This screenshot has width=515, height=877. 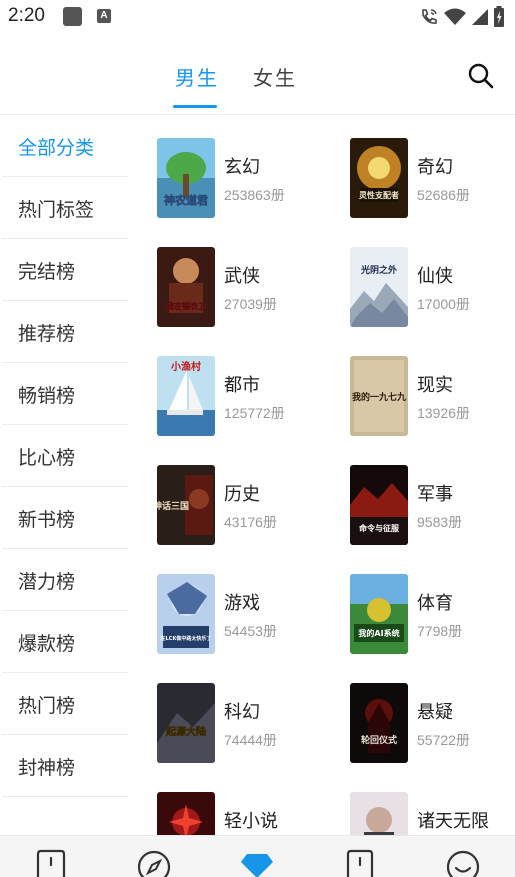 I want to click on sidebar-item-hot: 热门榜, so click(x=65, y=704).